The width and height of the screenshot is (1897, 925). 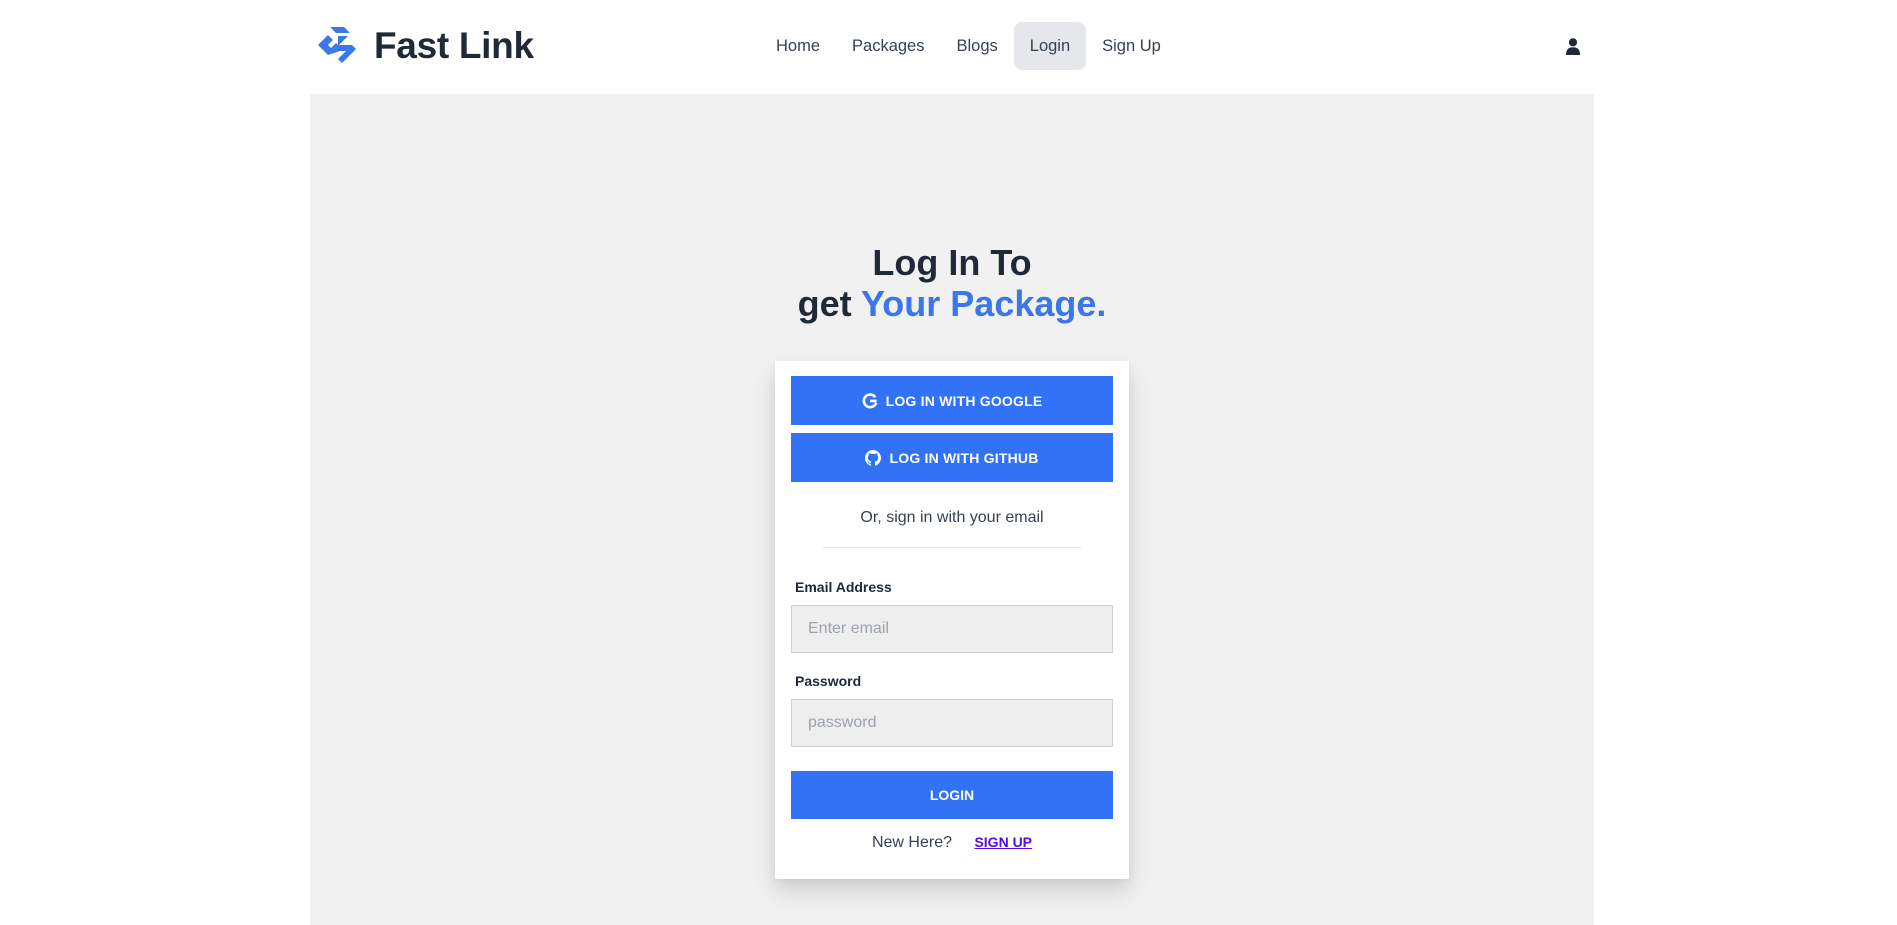 I want to click on brand-logo-link: Fast Link, so click(x=425, y=46).